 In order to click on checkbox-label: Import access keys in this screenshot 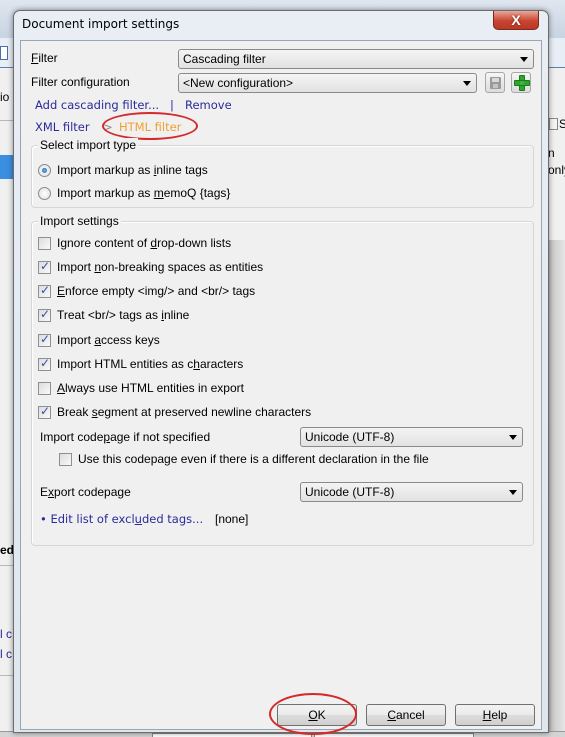, I will do `click(108, 340)`.